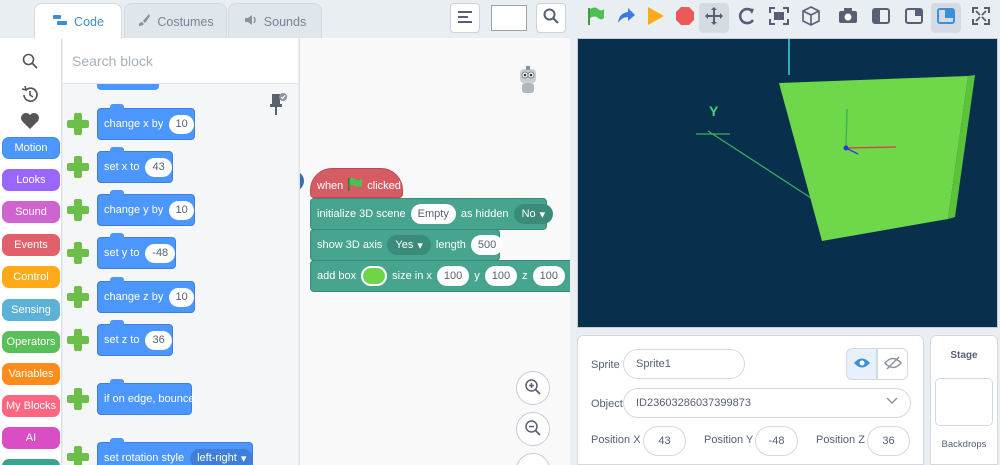 Image resolution: width=1000 pixels, height=465 pixels. I want to click on flyout-handle, so click(302, 181).